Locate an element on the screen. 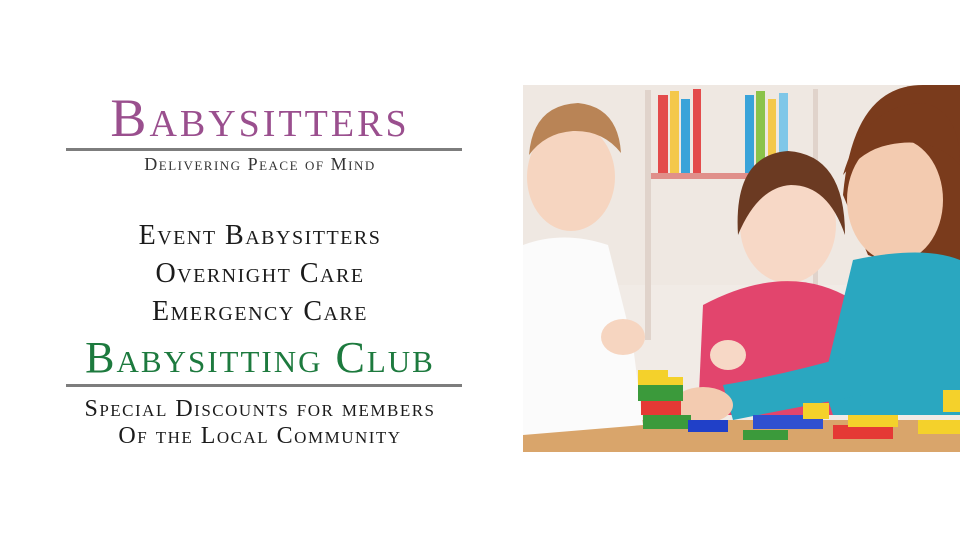 The height and width of the screenshot is (539, 960). discount-line: Special Discounts for members is located at coordinates (260, 409).